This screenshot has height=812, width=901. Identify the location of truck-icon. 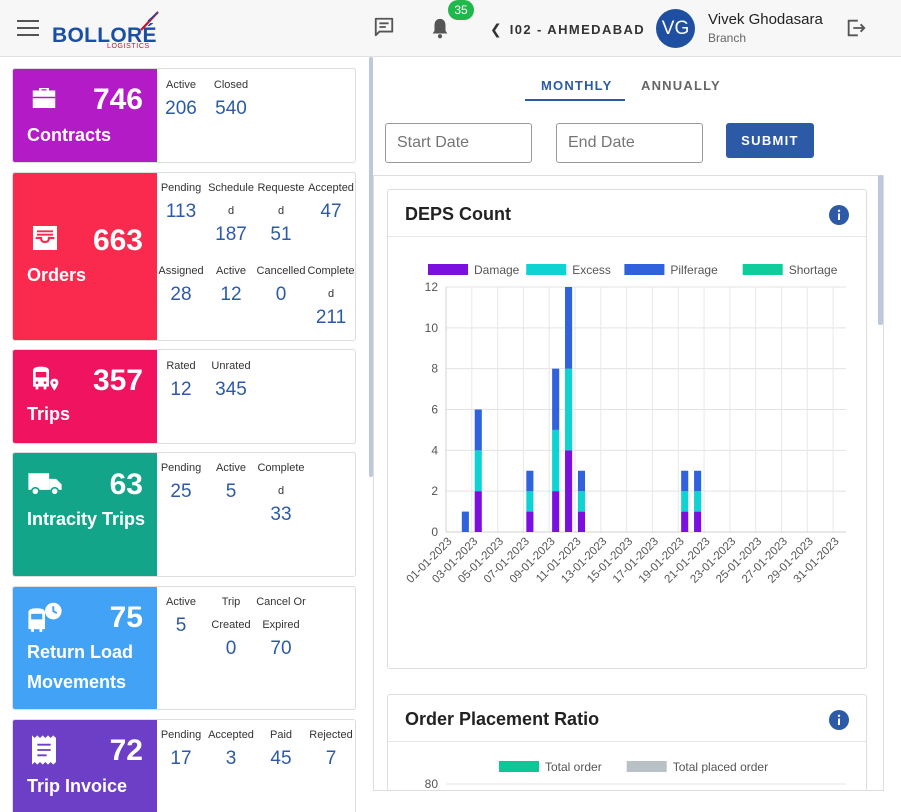
(45, 484).